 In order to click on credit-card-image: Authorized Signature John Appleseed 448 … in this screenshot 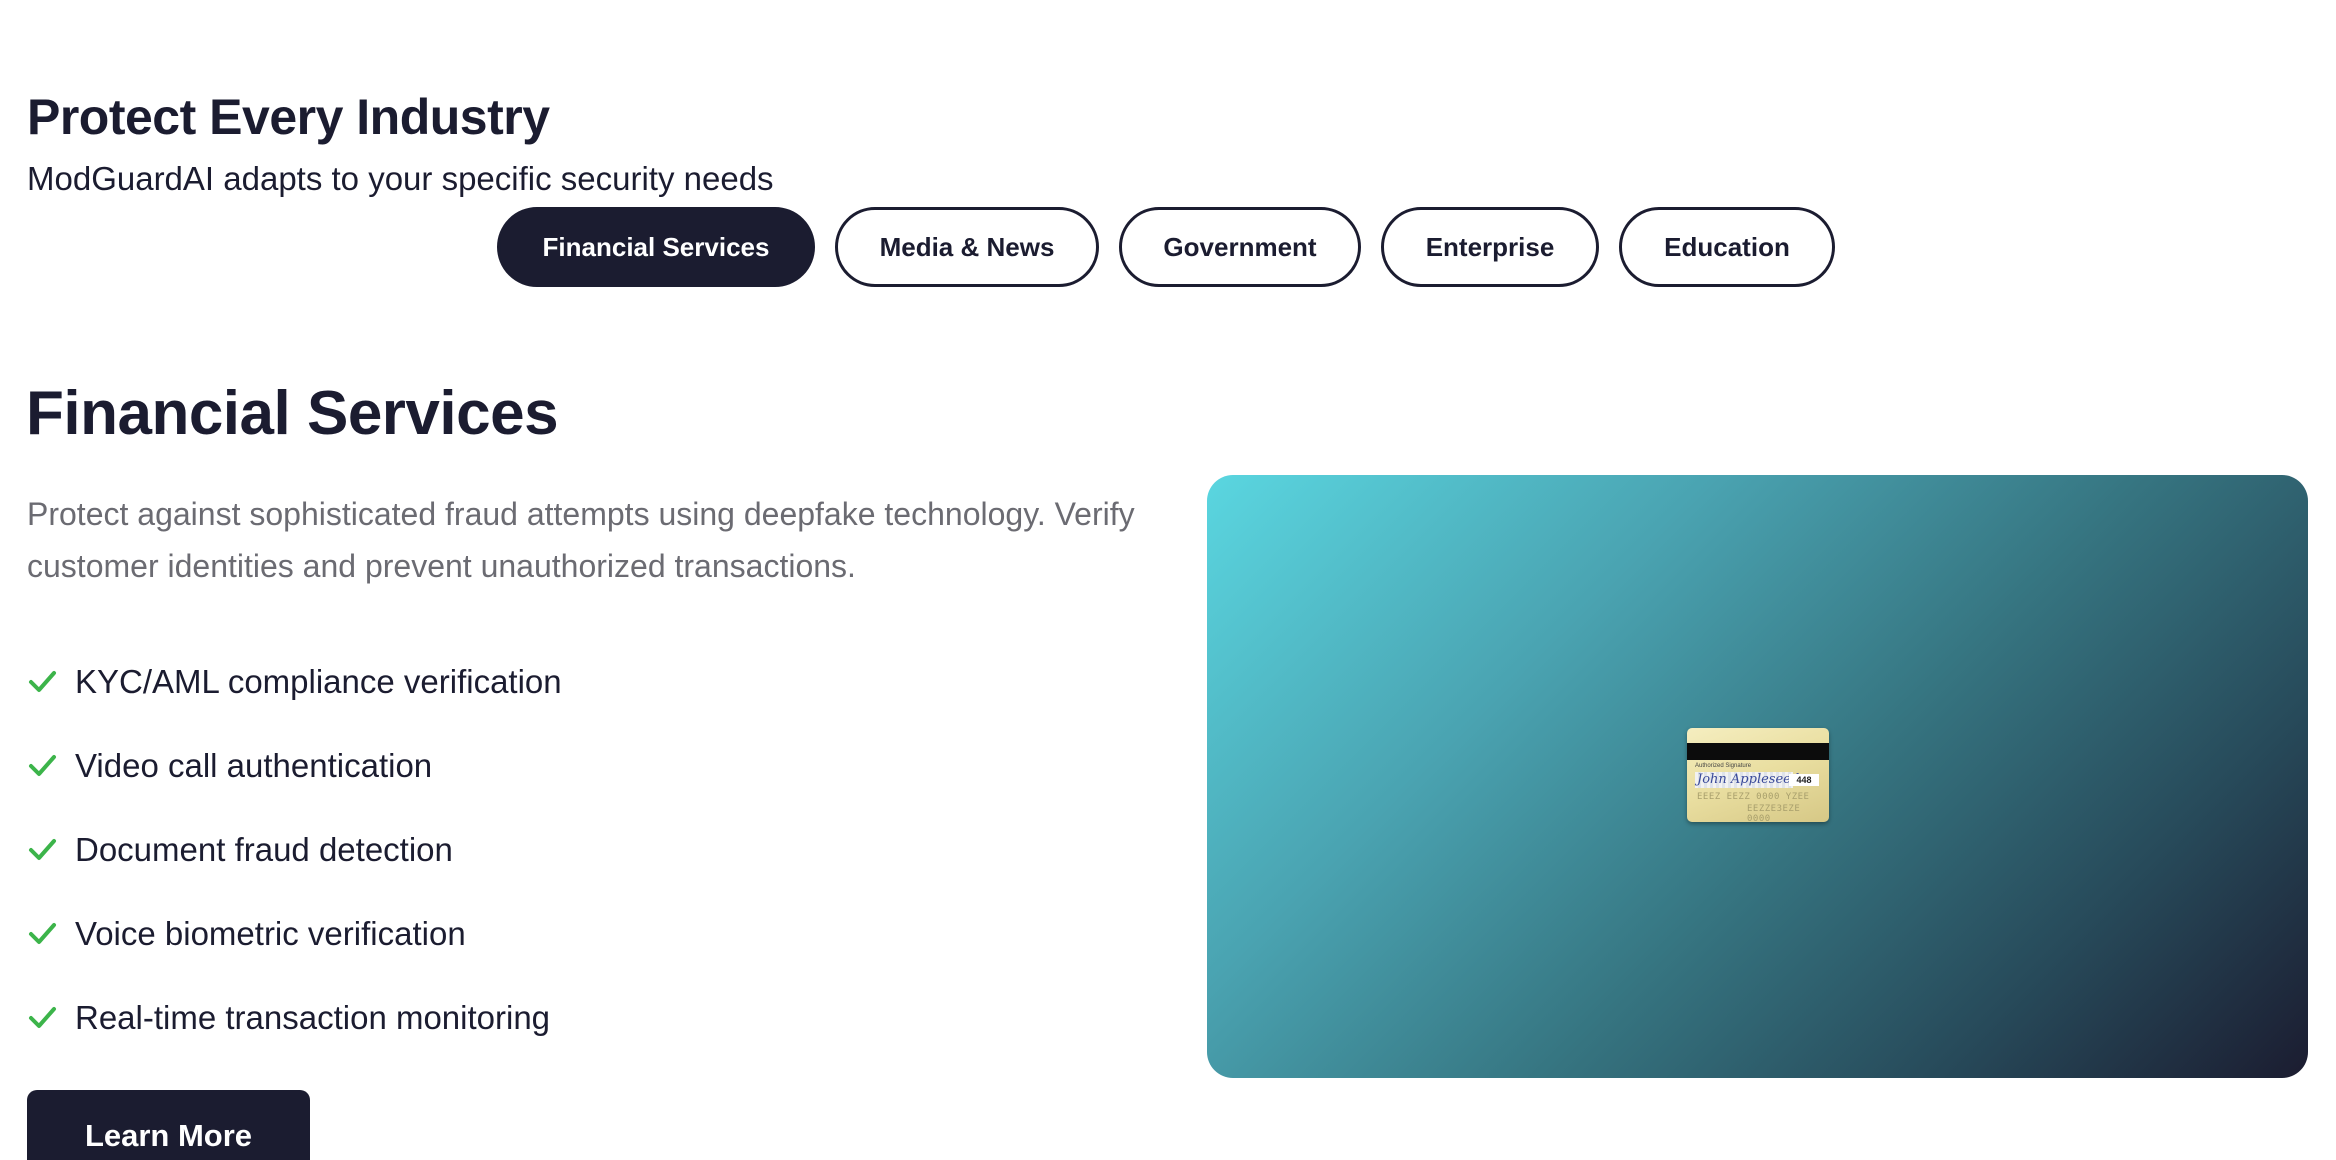, I will do `click(1758, 775)`.